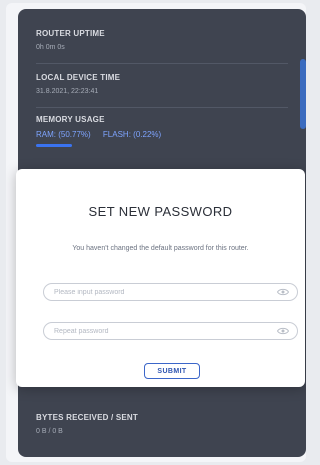  Describe the element at coordinates (50, 47) in the screenshot. I see `router-uptime-value: 0h 0m 0s` at that location.